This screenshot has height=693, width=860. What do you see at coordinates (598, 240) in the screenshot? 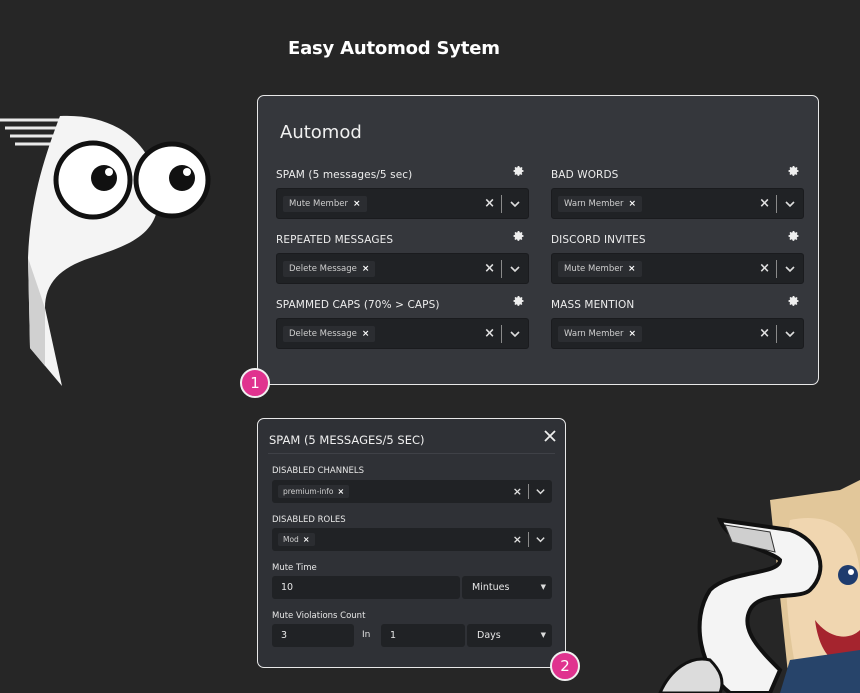
I see `rule-label: DISCORD INVITES` at bounding box center [598, 240].